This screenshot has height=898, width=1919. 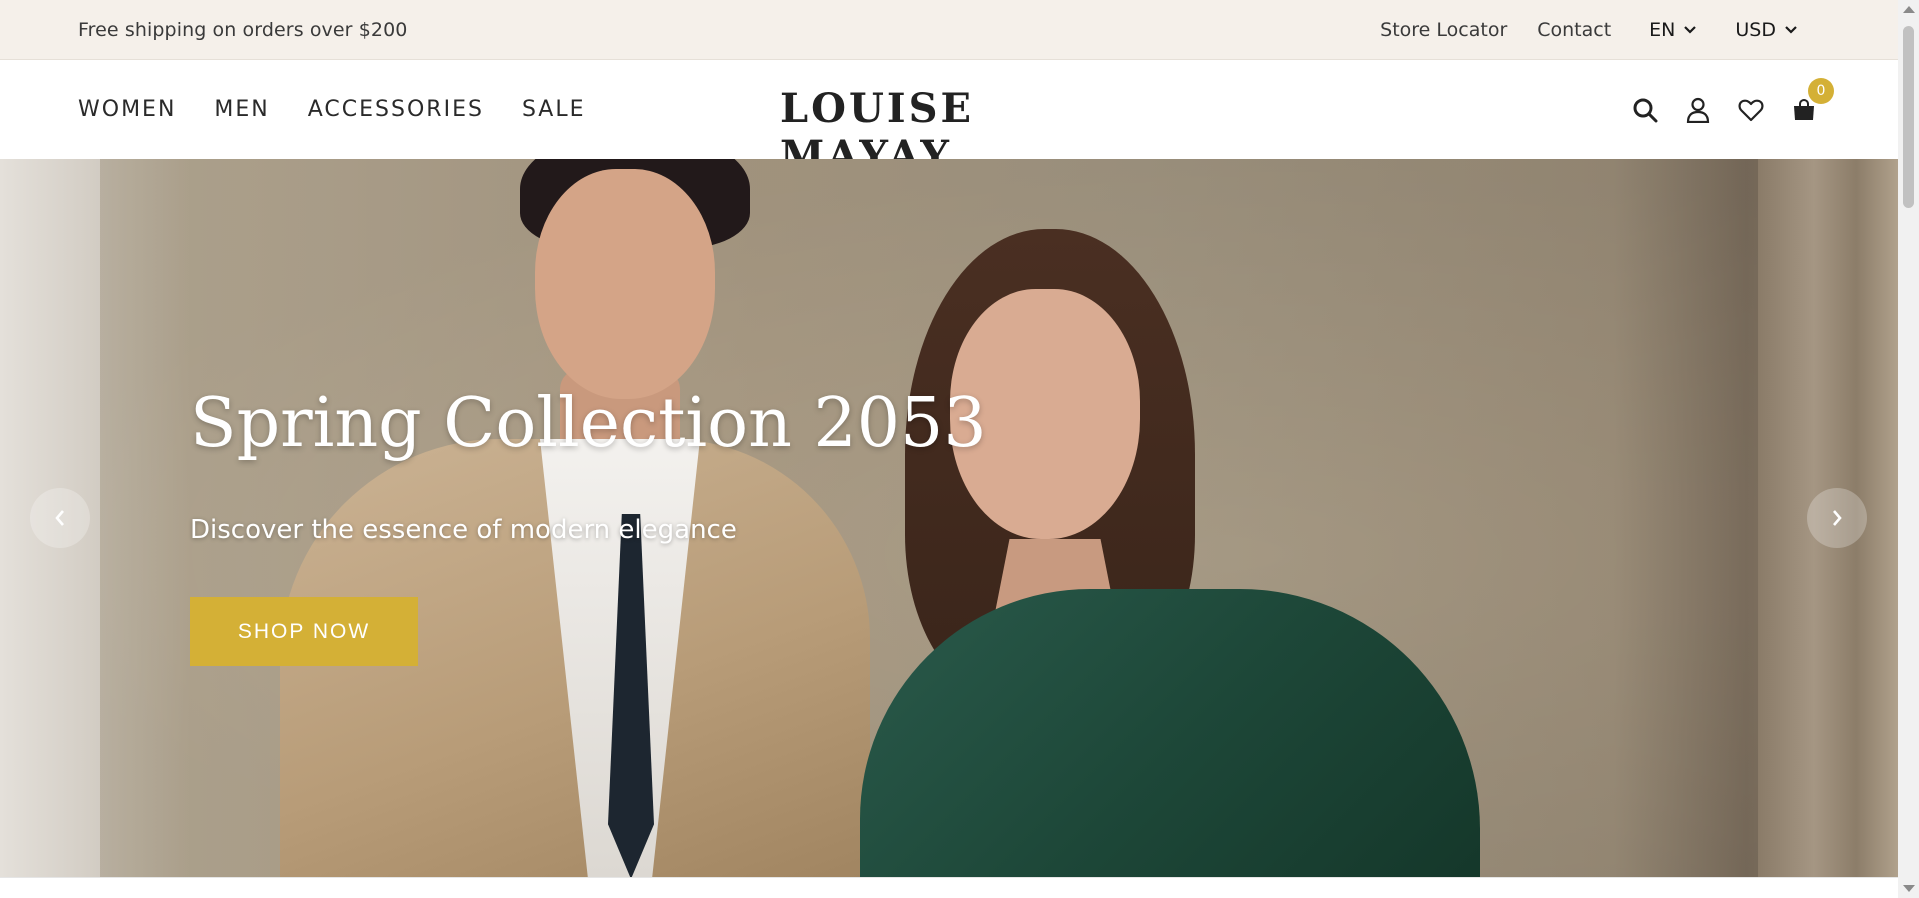 I want to click on vertical-scrollbar, so click(x=1908, y=449).